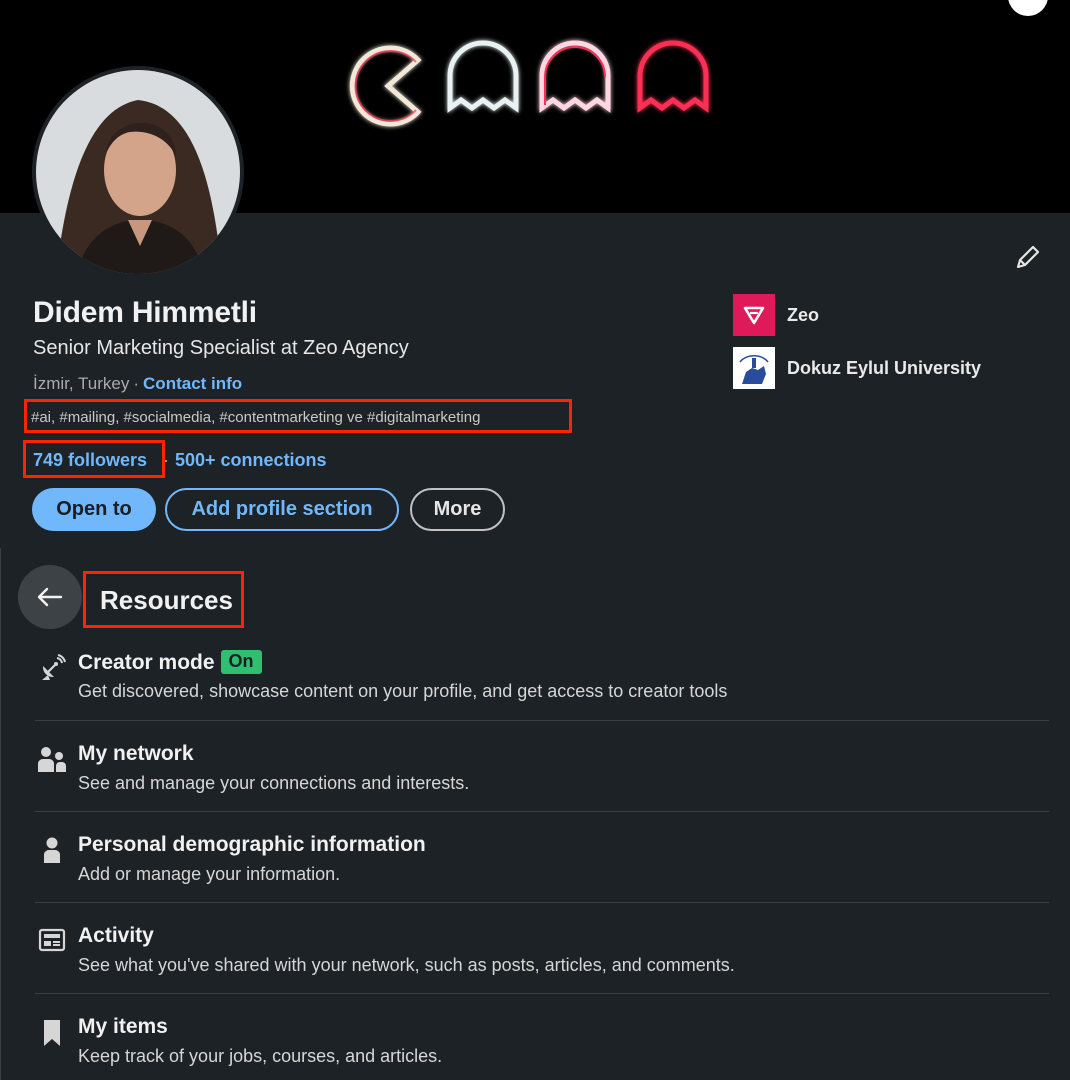 This screenshot has width=1070, height=1080. I want to click on profile-location-line: İzmir, Turkey · Contact info, so click(137, 384).